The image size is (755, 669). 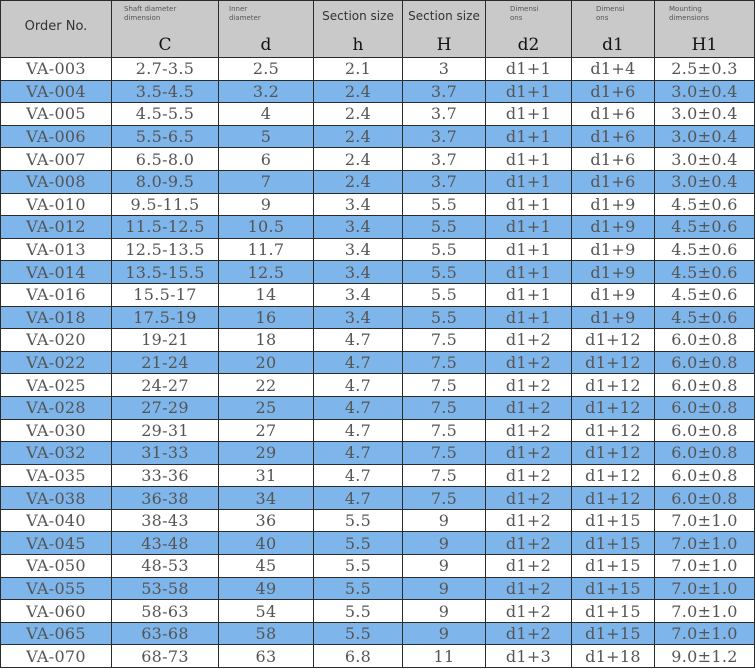 I want to click on table-row: VA-003 2.7-3.5 2.5 2.1 3 d1+1 d1+4 2.5±0.3, so click(x=377, y=69).